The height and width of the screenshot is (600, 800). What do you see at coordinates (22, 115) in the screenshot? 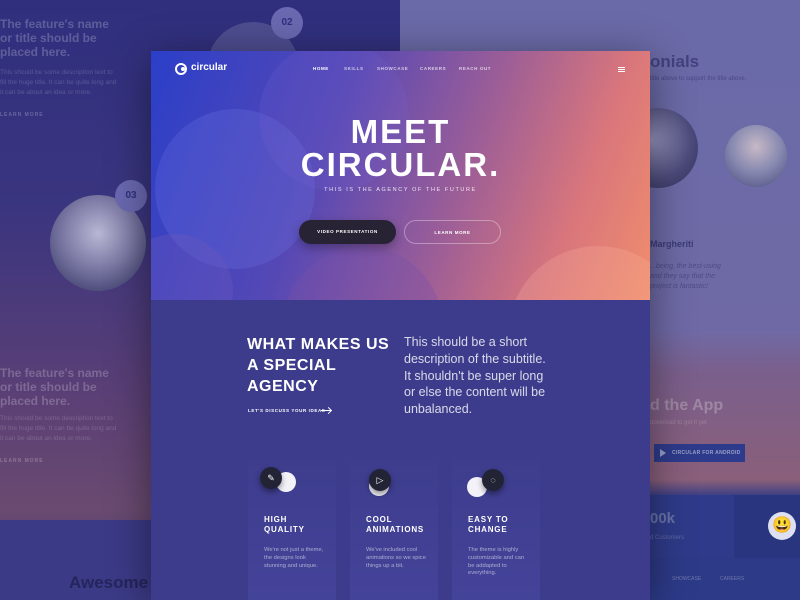
I see `learn-more-link-top: LEARN MORE` at bounding box center [22, 115].